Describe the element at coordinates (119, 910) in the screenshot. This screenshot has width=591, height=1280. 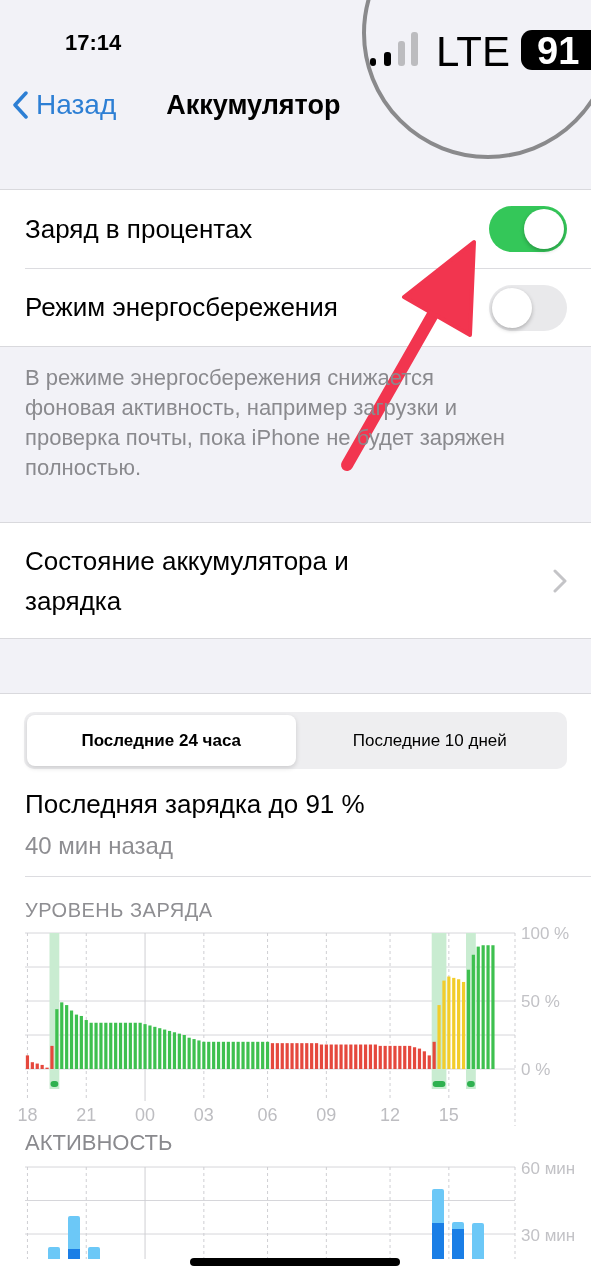
I see `section-heading: УРОВЕНЬ ЗАРЯДА` at that location.